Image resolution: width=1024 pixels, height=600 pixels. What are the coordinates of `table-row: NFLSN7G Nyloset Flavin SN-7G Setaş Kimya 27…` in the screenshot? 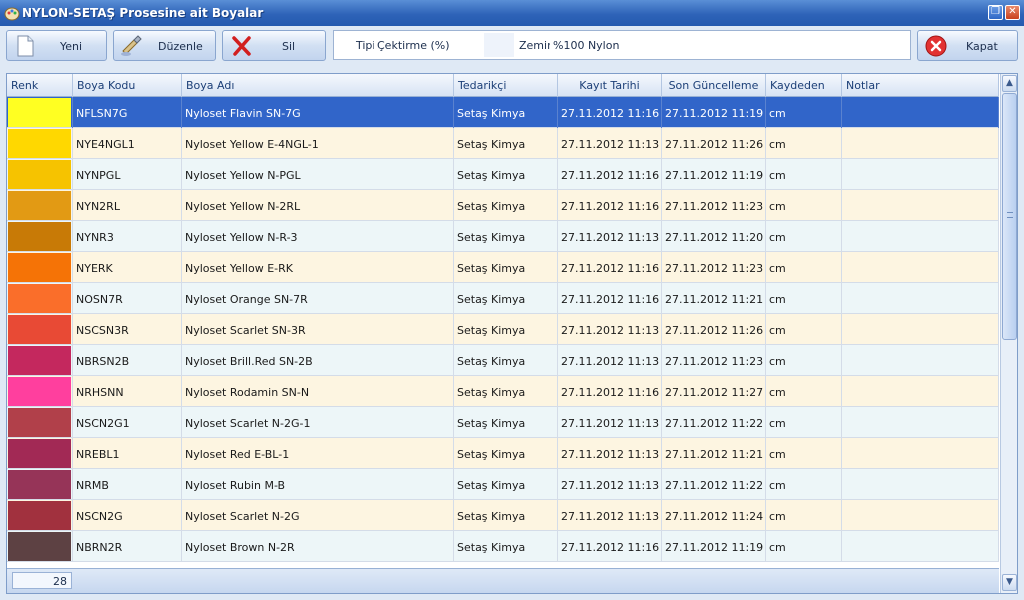 It's located at (503, 112).